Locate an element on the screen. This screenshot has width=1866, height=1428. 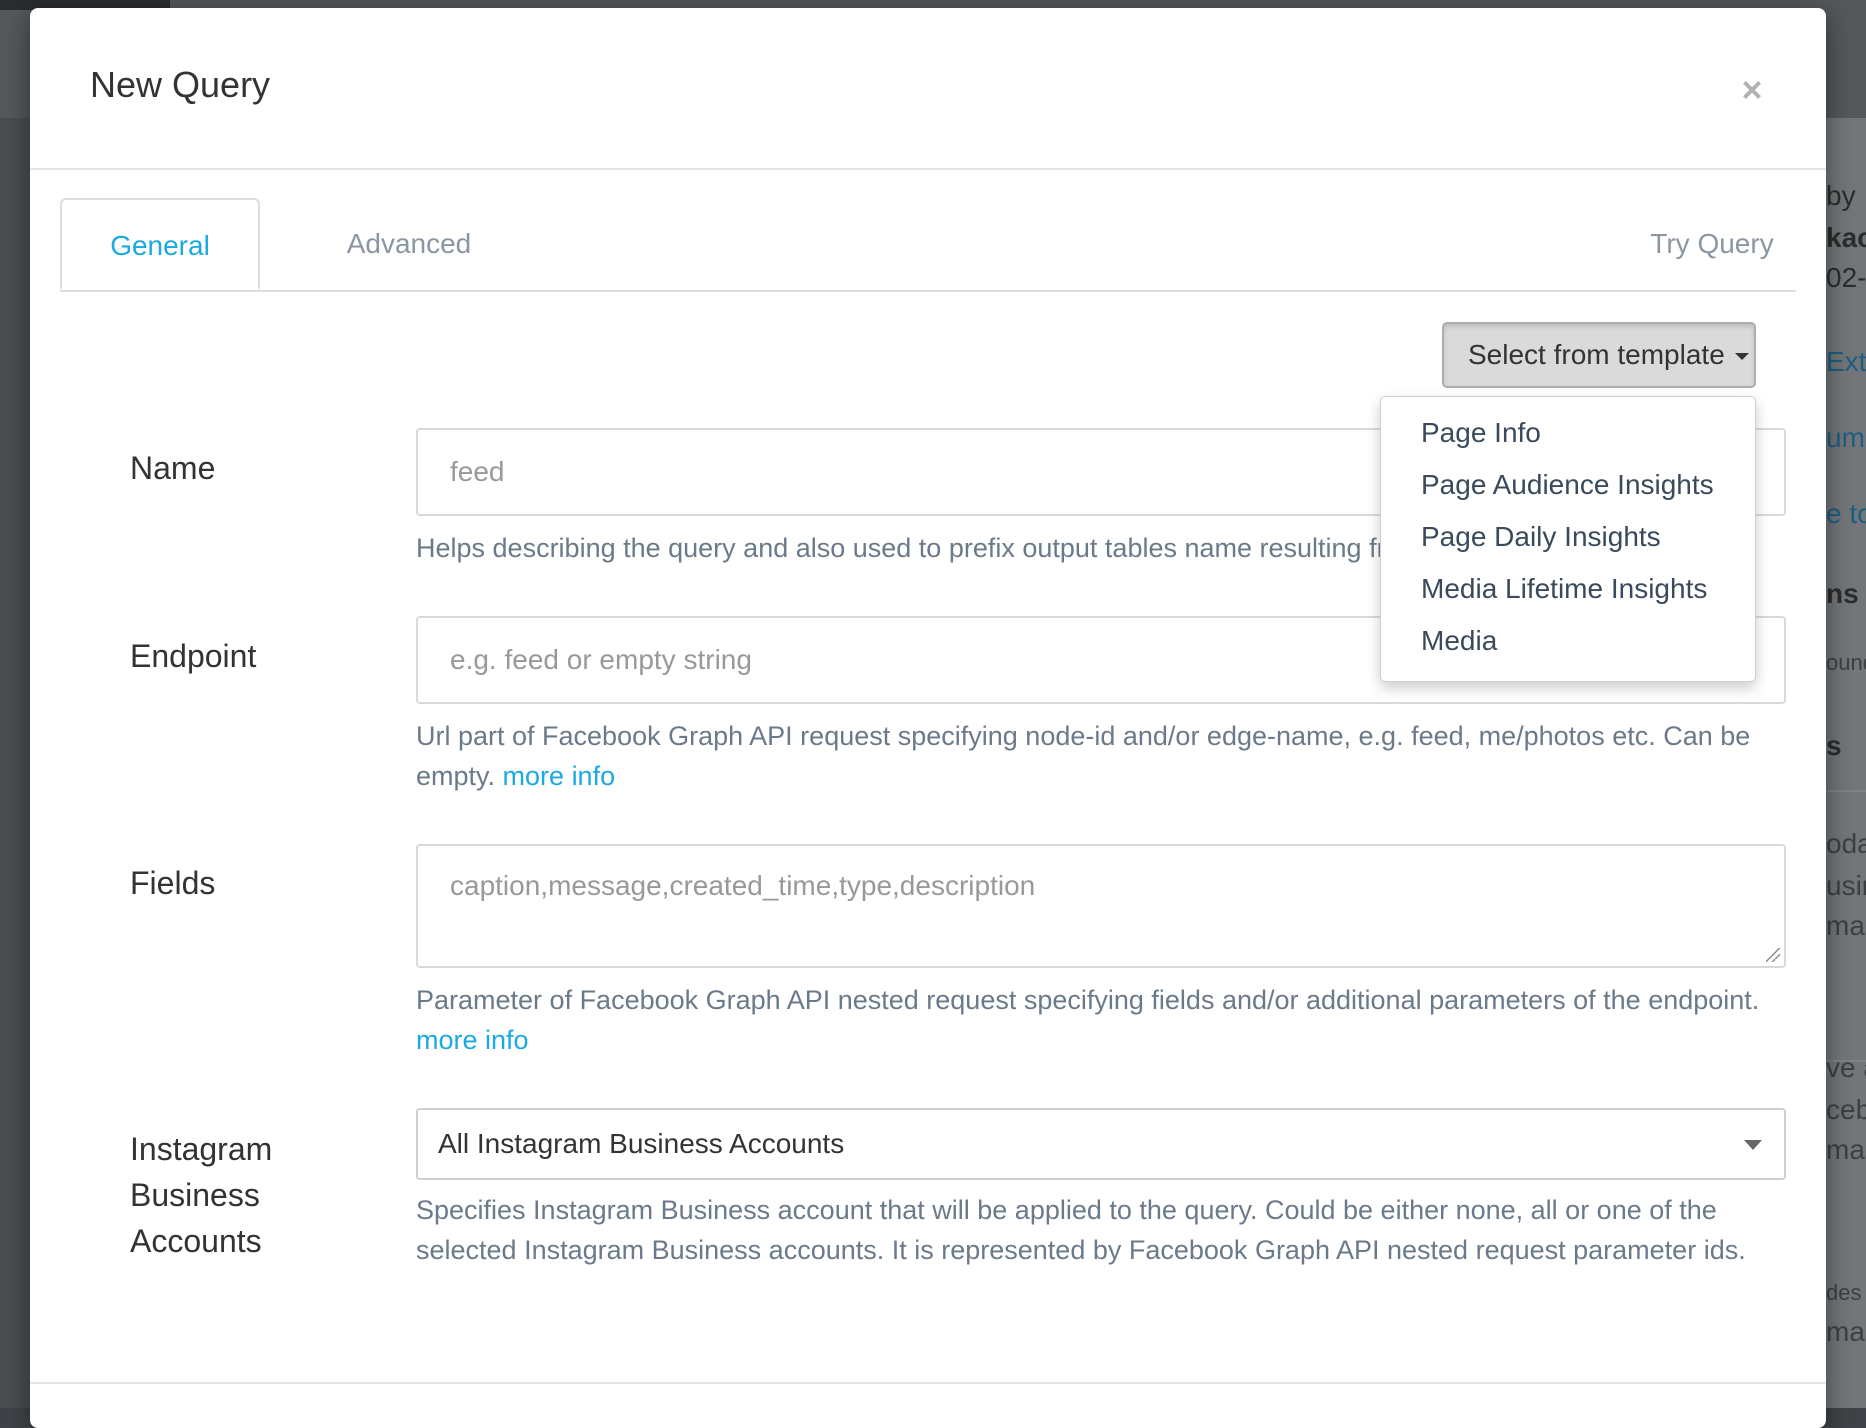
modal-header: New Query × is located at coordinates (928, 89).